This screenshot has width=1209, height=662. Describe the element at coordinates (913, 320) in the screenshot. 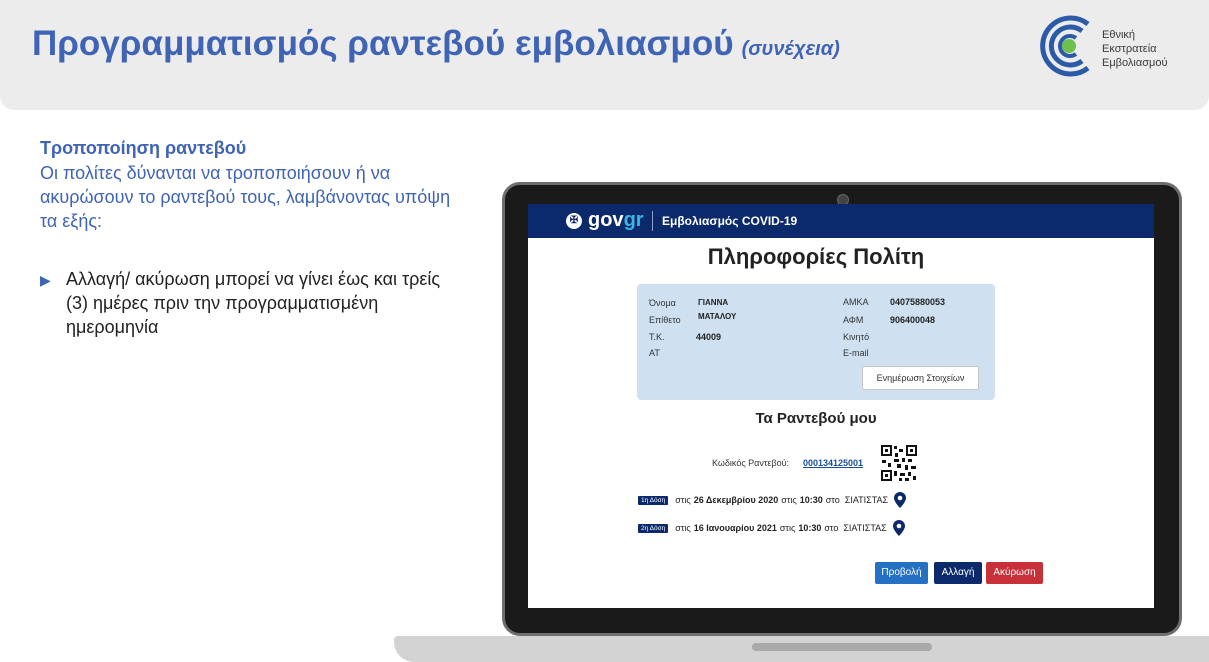

I see `afm-value: 906400048` at that location.